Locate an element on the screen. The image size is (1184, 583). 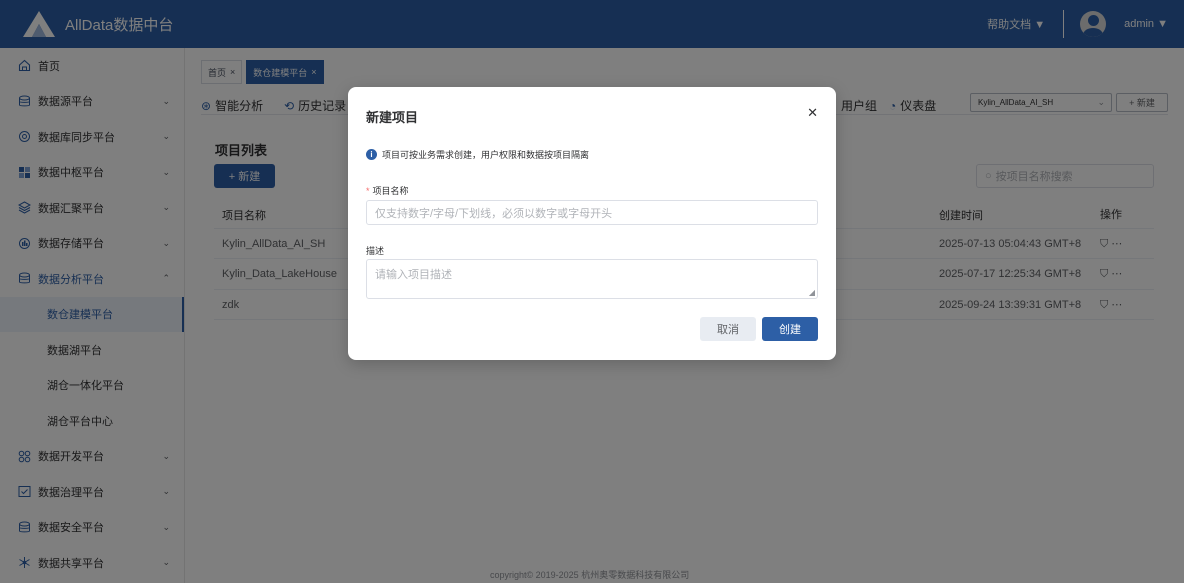
info-message: i 项目可按业务需求创建，用户权限和数据按项目隔离 is located at coordinates (477, 154).